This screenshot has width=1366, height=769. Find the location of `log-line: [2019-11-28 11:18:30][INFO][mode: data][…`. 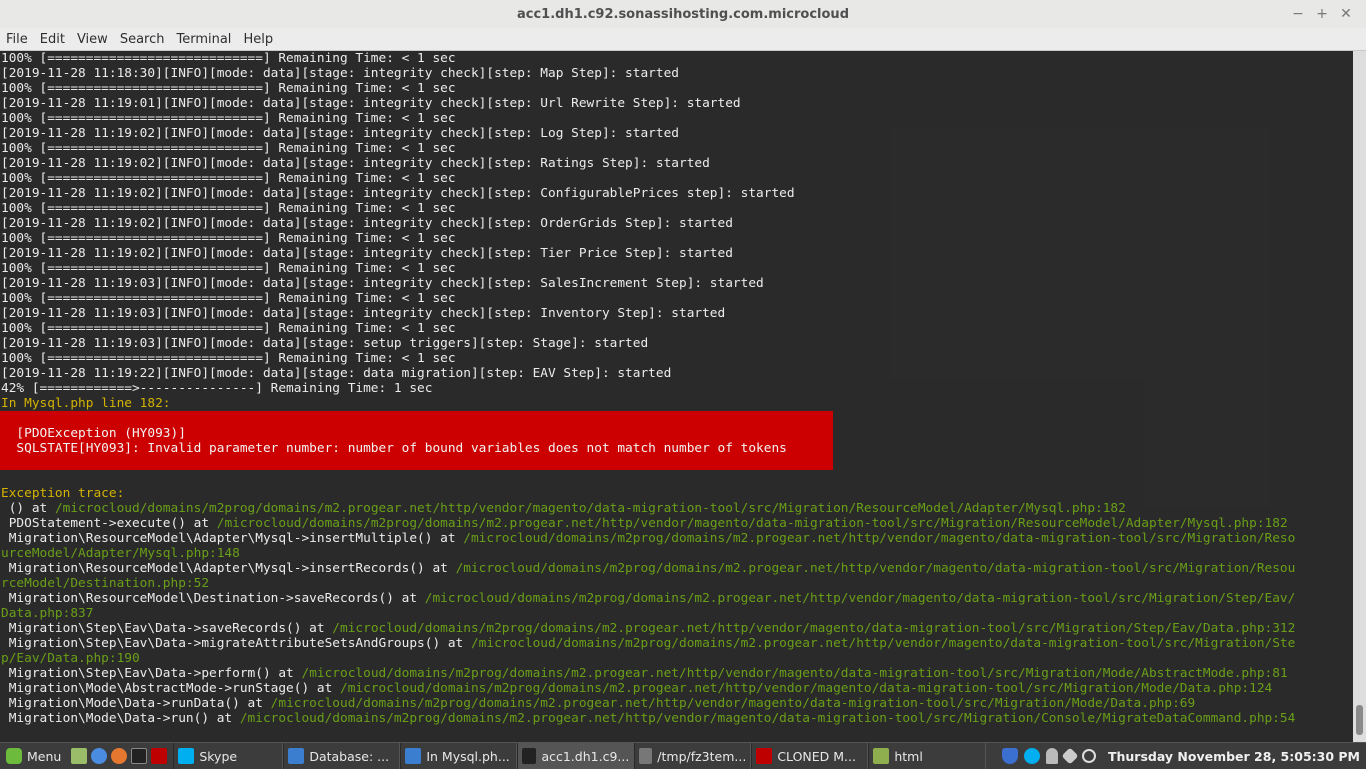

log-line: [2019-11-28 11:18:30][INFO][mode: data][… is located at coordinates (340, 73).